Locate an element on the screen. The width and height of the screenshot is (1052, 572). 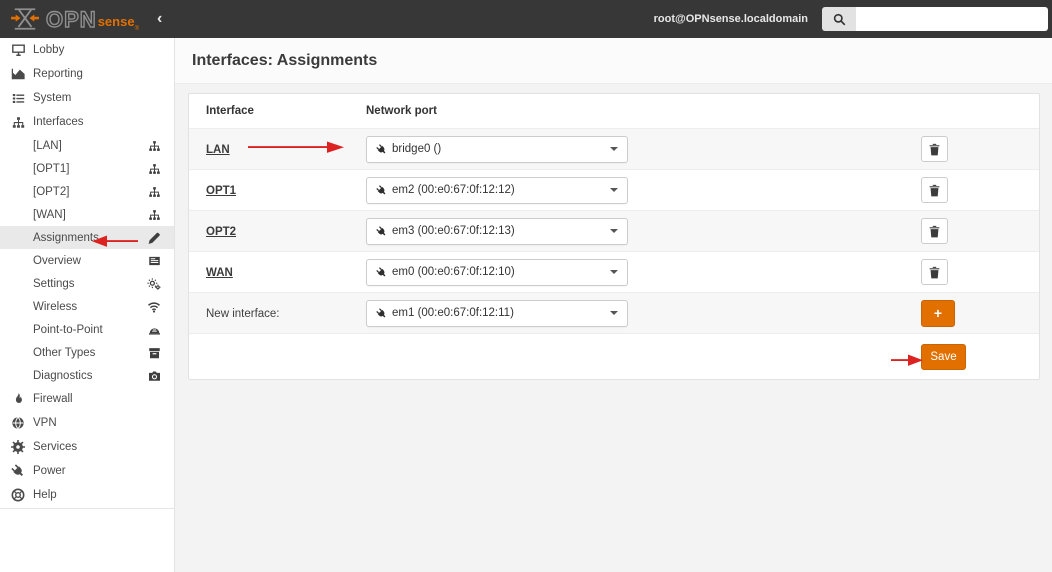
sidebar-item-system: System is located at coordinates (87, 98).